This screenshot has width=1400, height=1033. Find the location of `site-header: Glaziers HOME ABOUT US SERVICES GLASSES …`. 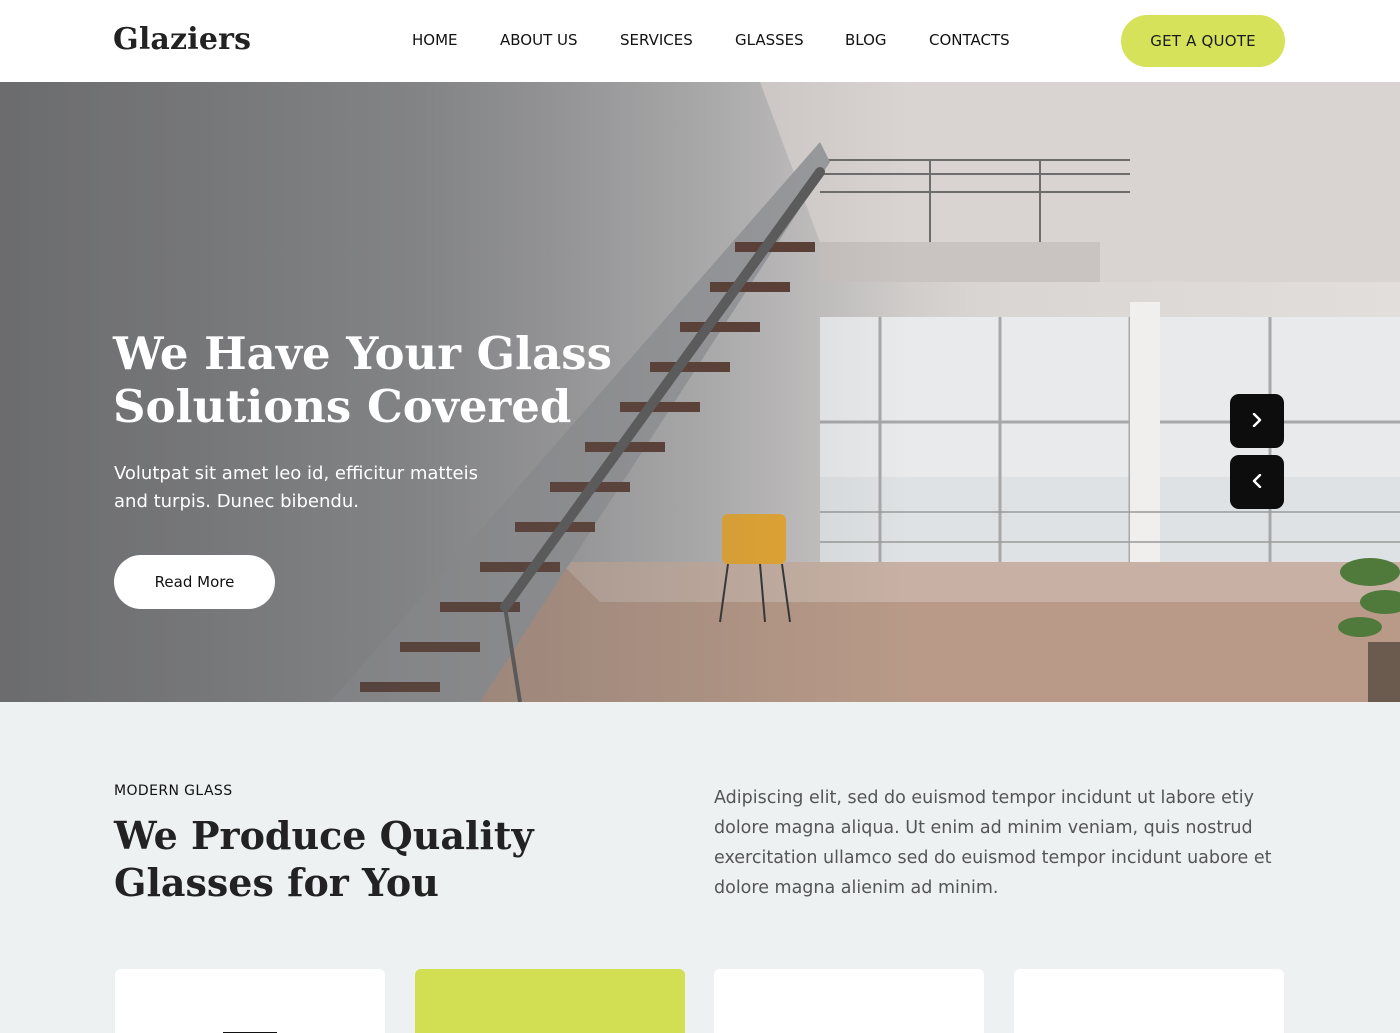

site-header: Glaziers HOME ABOUT US SERVICES GLASSES … is located at coordinates (700, 41).